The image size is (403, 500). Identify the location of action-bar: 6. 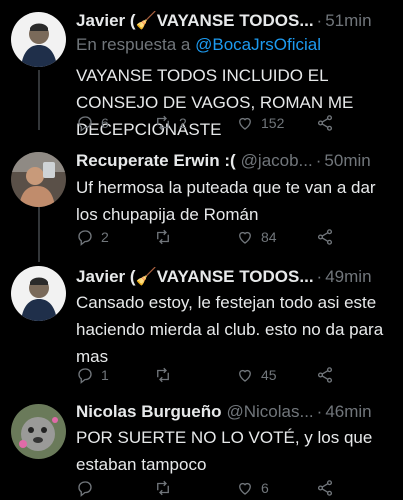
(226, 488).